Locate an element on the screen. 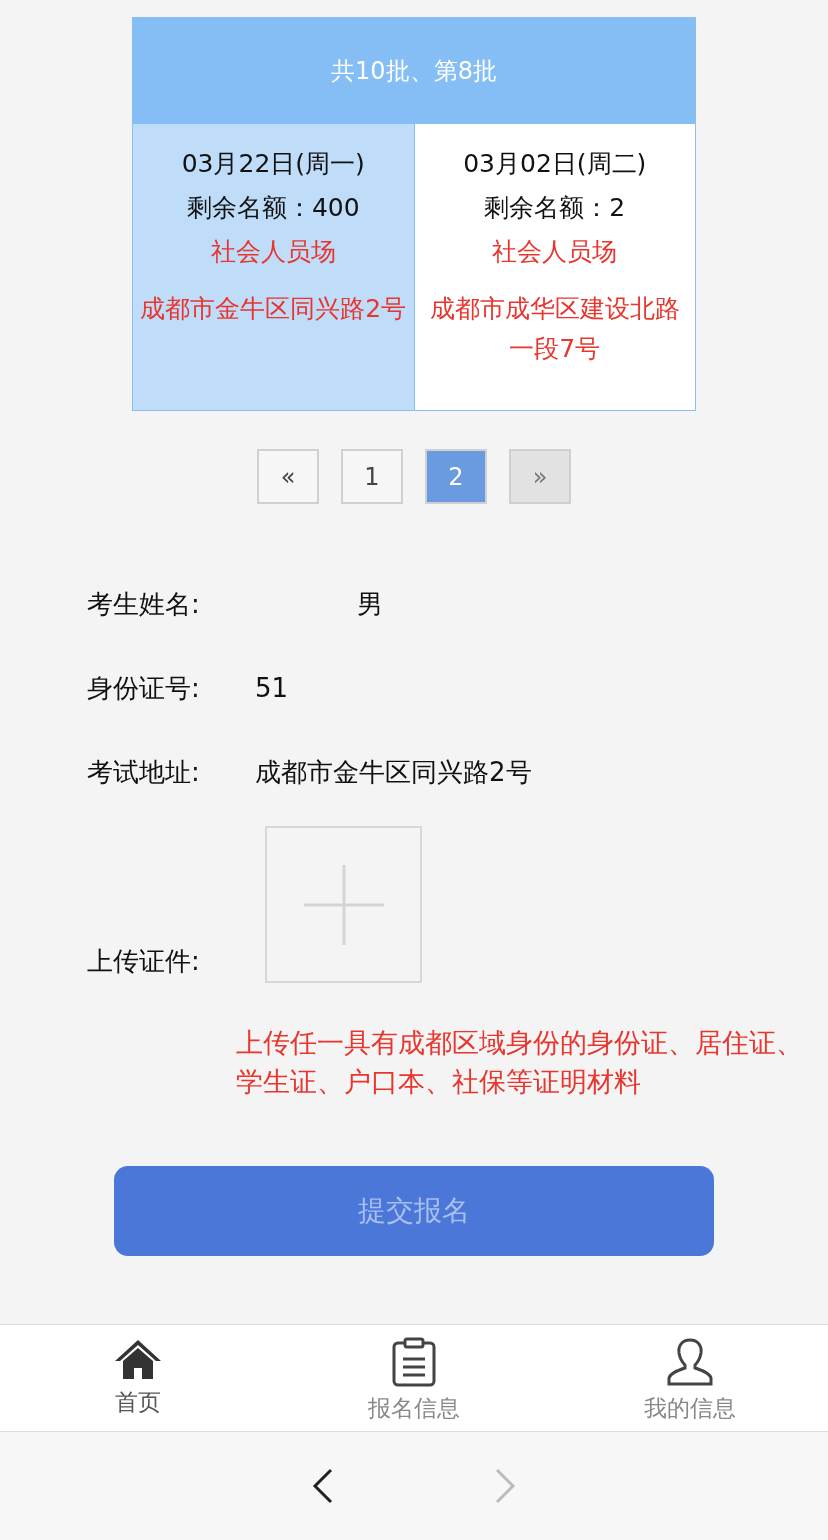  session-quota: 剩余名额：400 is located at coordinates (273, 208).